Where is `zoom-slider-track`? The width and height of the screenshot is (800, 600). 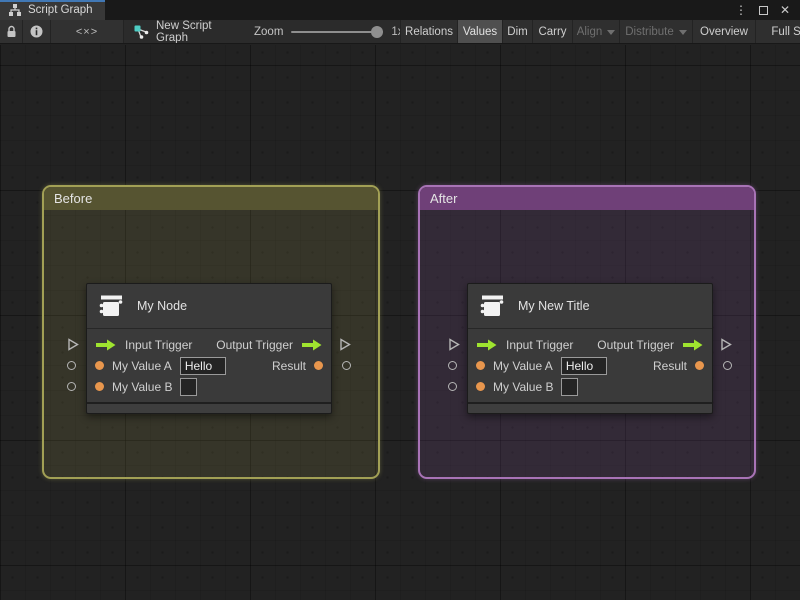
zoom-slider-track is located at coordinates (337, 31).